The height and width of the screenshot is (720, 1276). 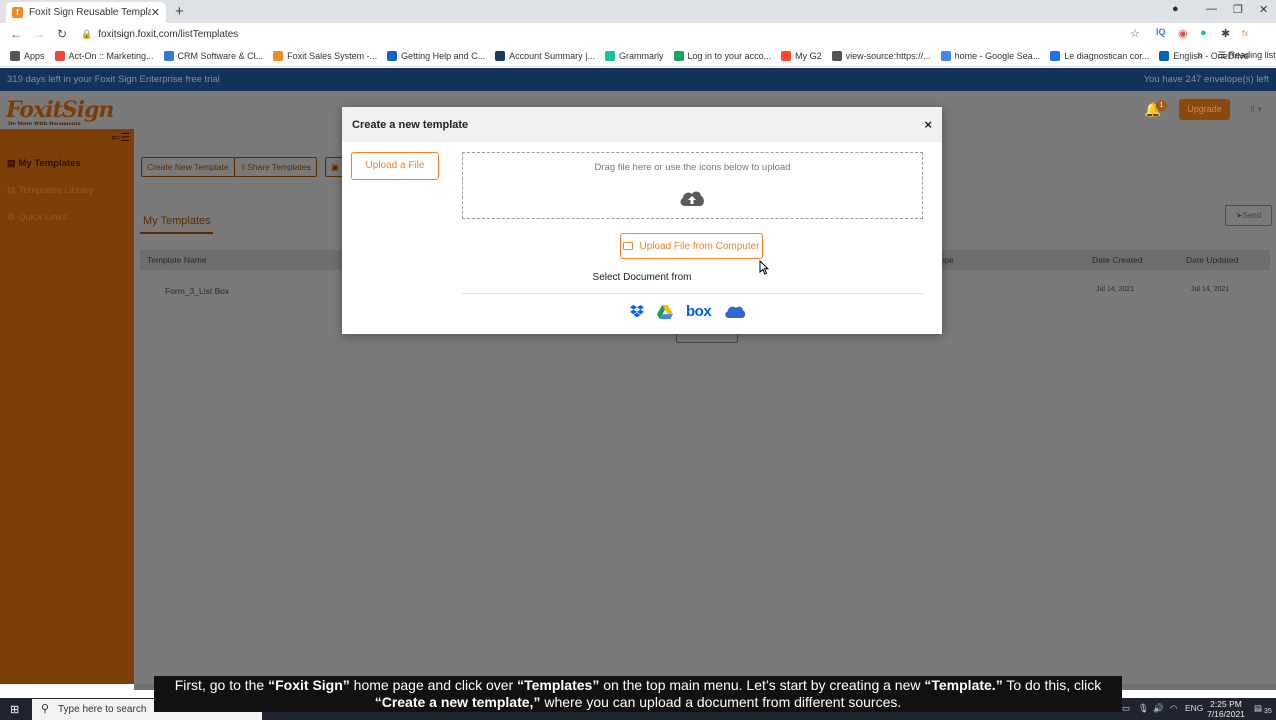 What do you see at coordinates (457, 702) in the screenshot?
I see `caption-segment: “Create a new template,”` at bounding box center [457, 702].